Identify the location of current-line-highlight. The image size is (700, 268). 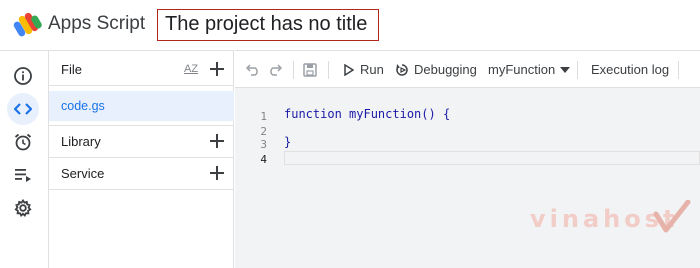
(492, 158).